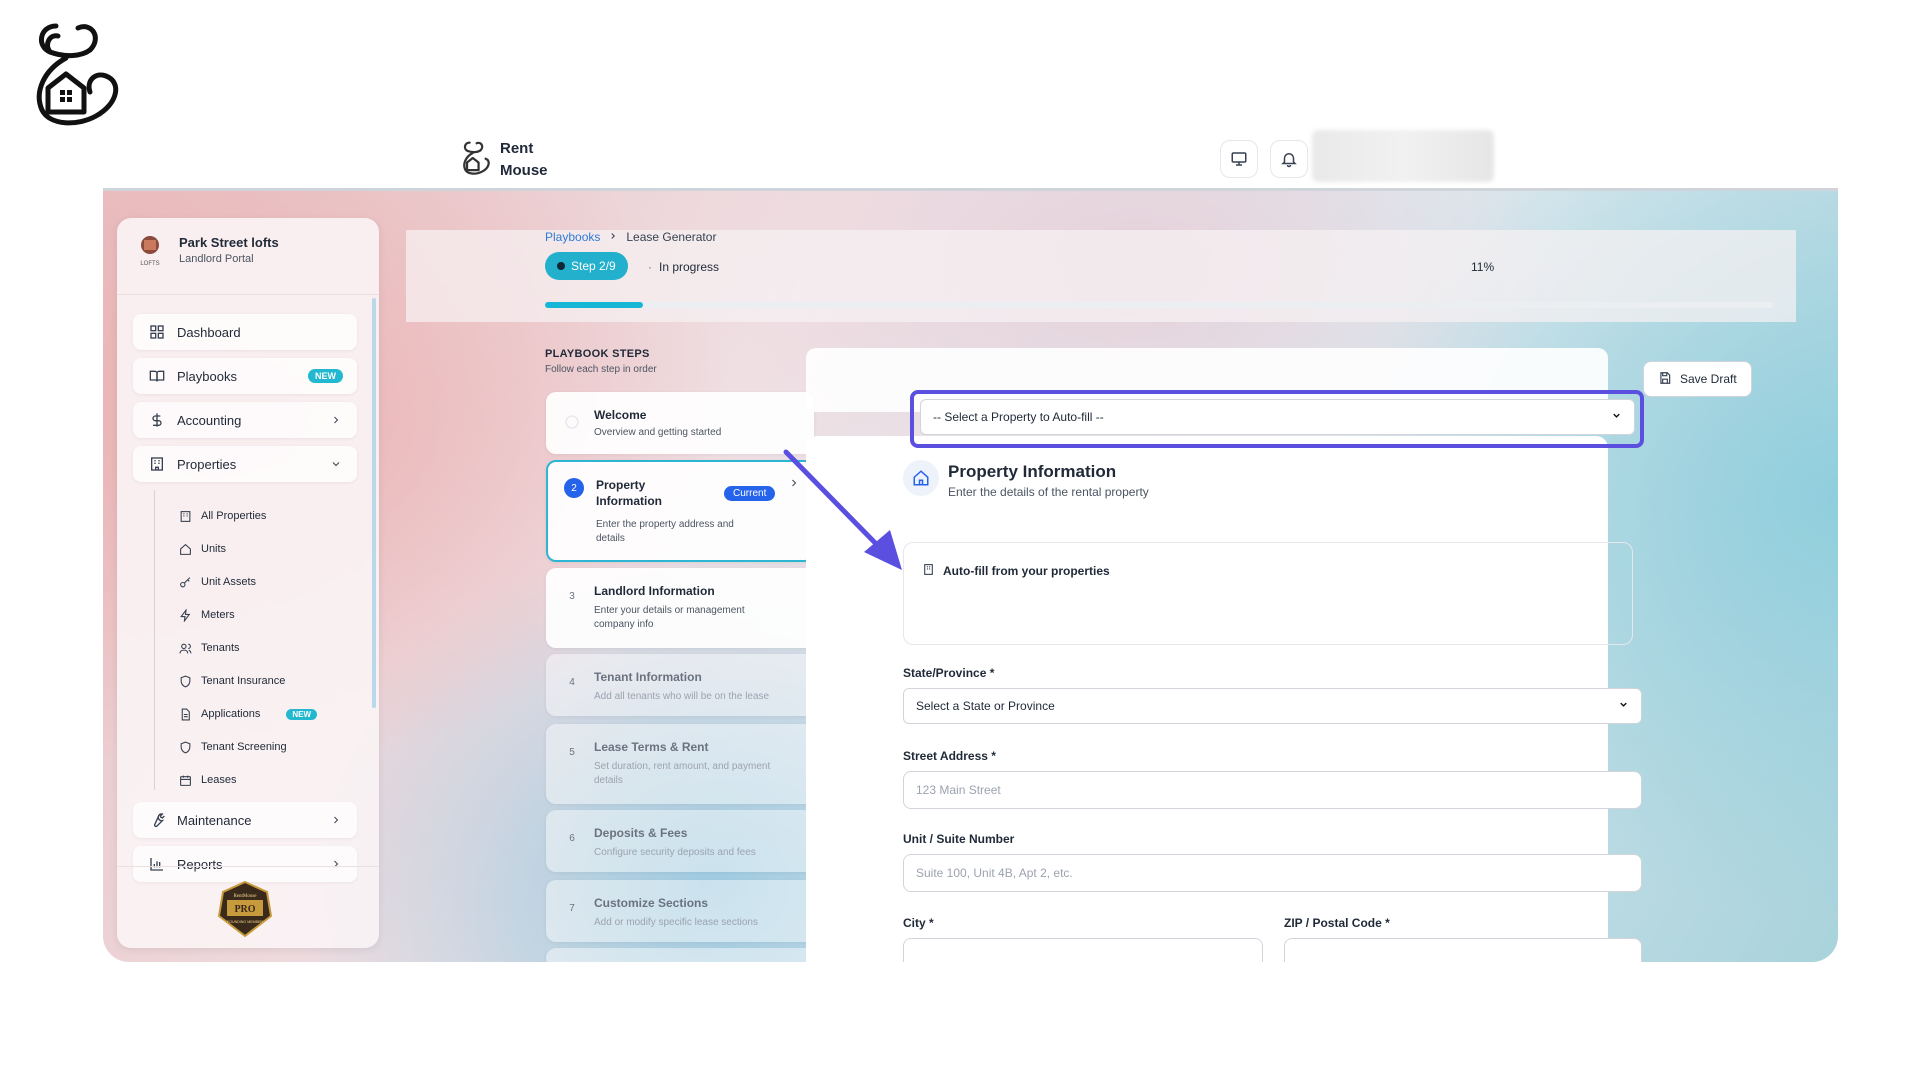 This screenshot has width=1920, height=1080. I want to click on street-label: Street Address *, so click(949, 756).